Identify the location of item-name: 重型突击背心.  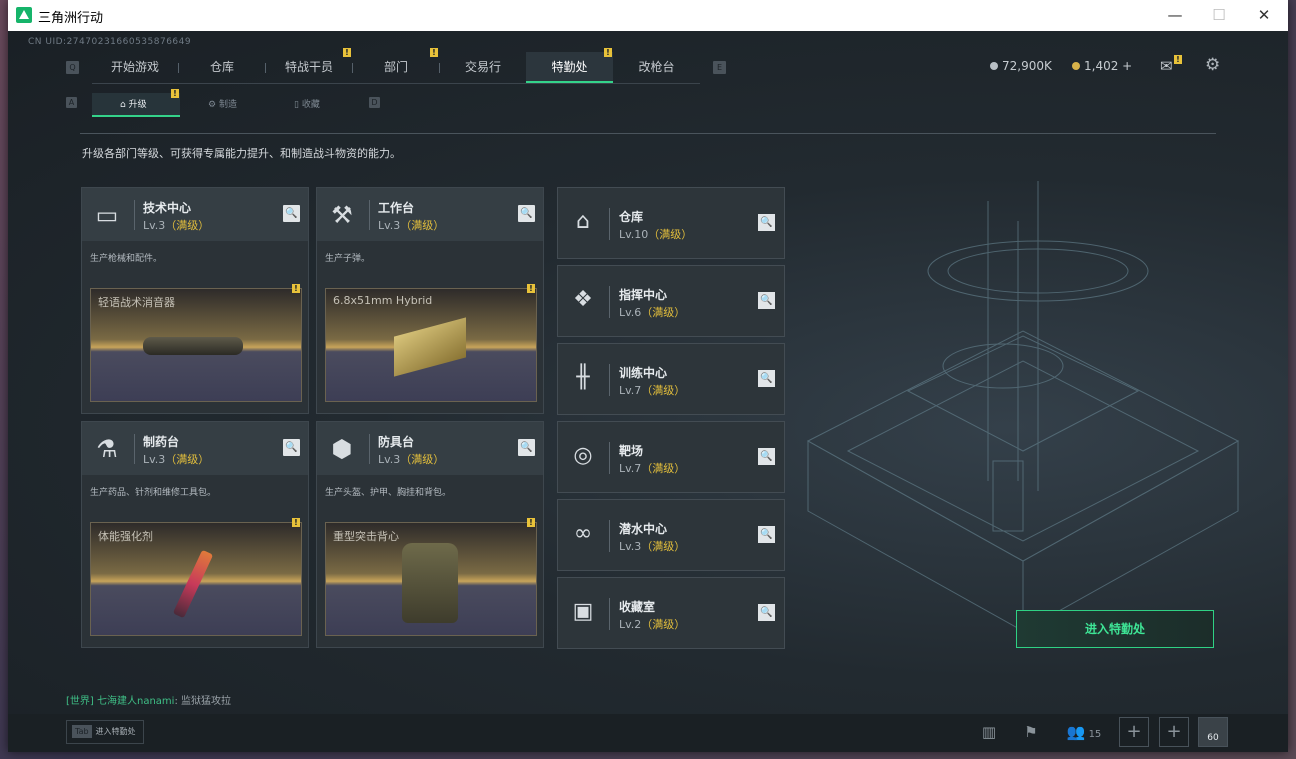
(366, 536).